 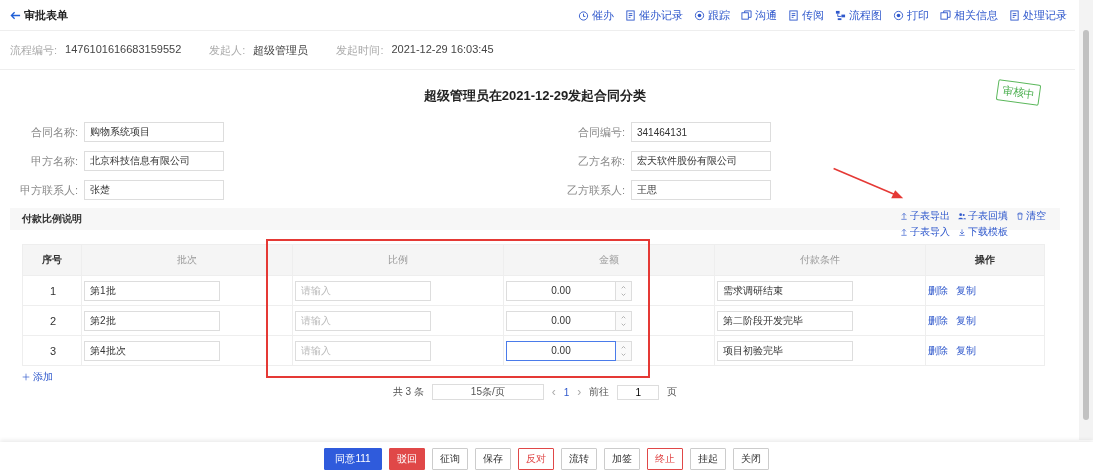 What do you see at coordinates (1031, 216) in the screenshot?
I see `toolbar-link: 清空` at bounding box center [1031, 216].